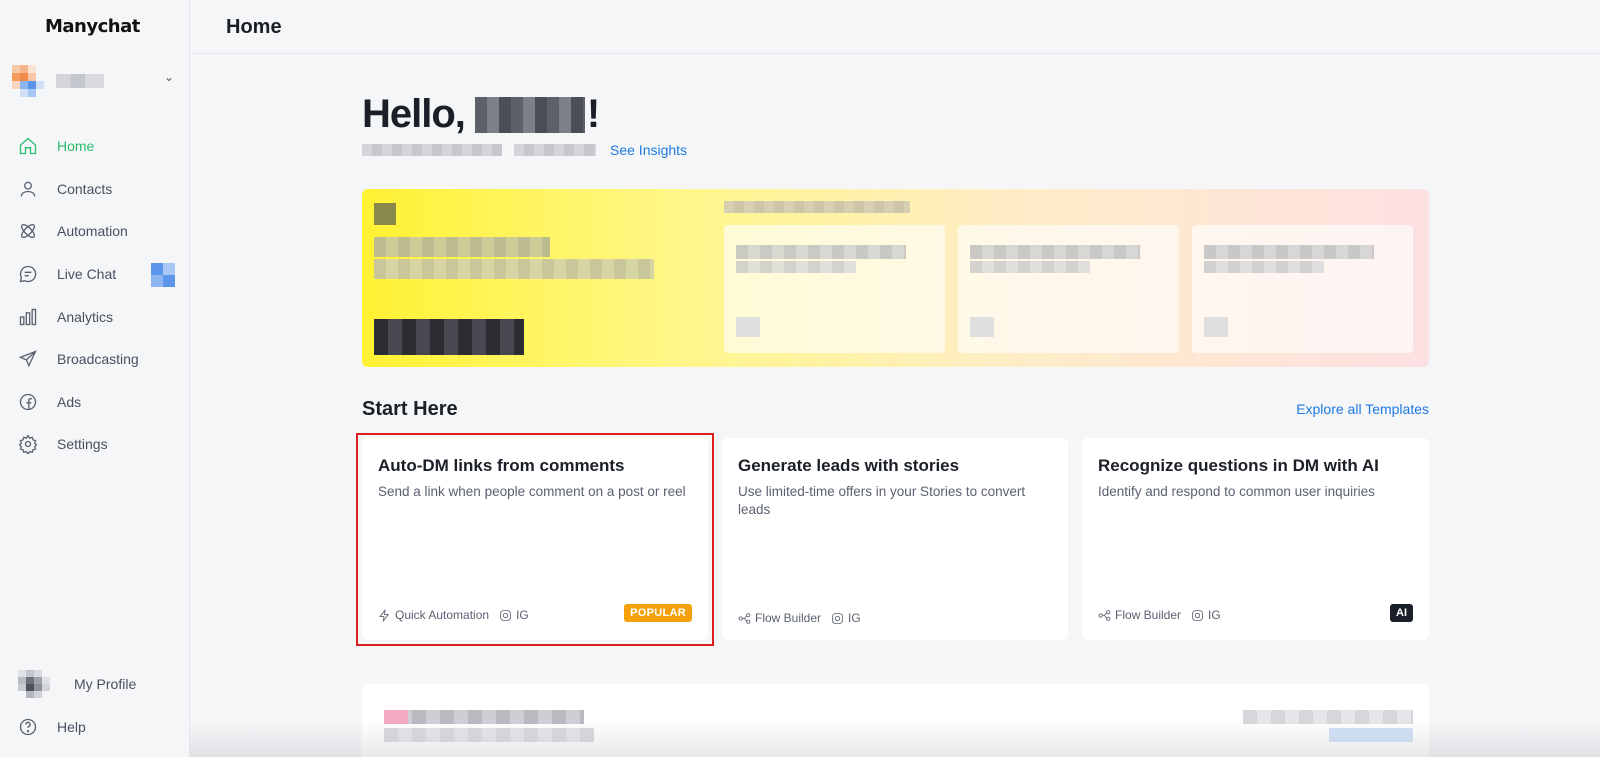 The image size is (1600, 757). Describe the element at coordinates (501, 465) in the screenshot. I see `card-title: Auto-DM links from comments` at that location.